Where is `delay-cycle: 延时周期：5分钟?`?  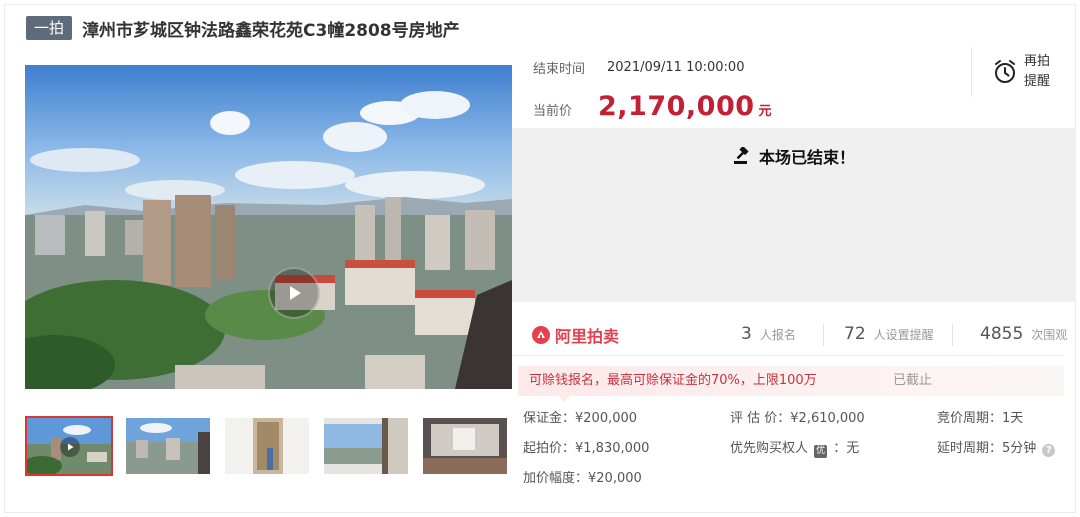 delay-cycle: 延时周期：5分钟? is located at coordinates (996, 447).